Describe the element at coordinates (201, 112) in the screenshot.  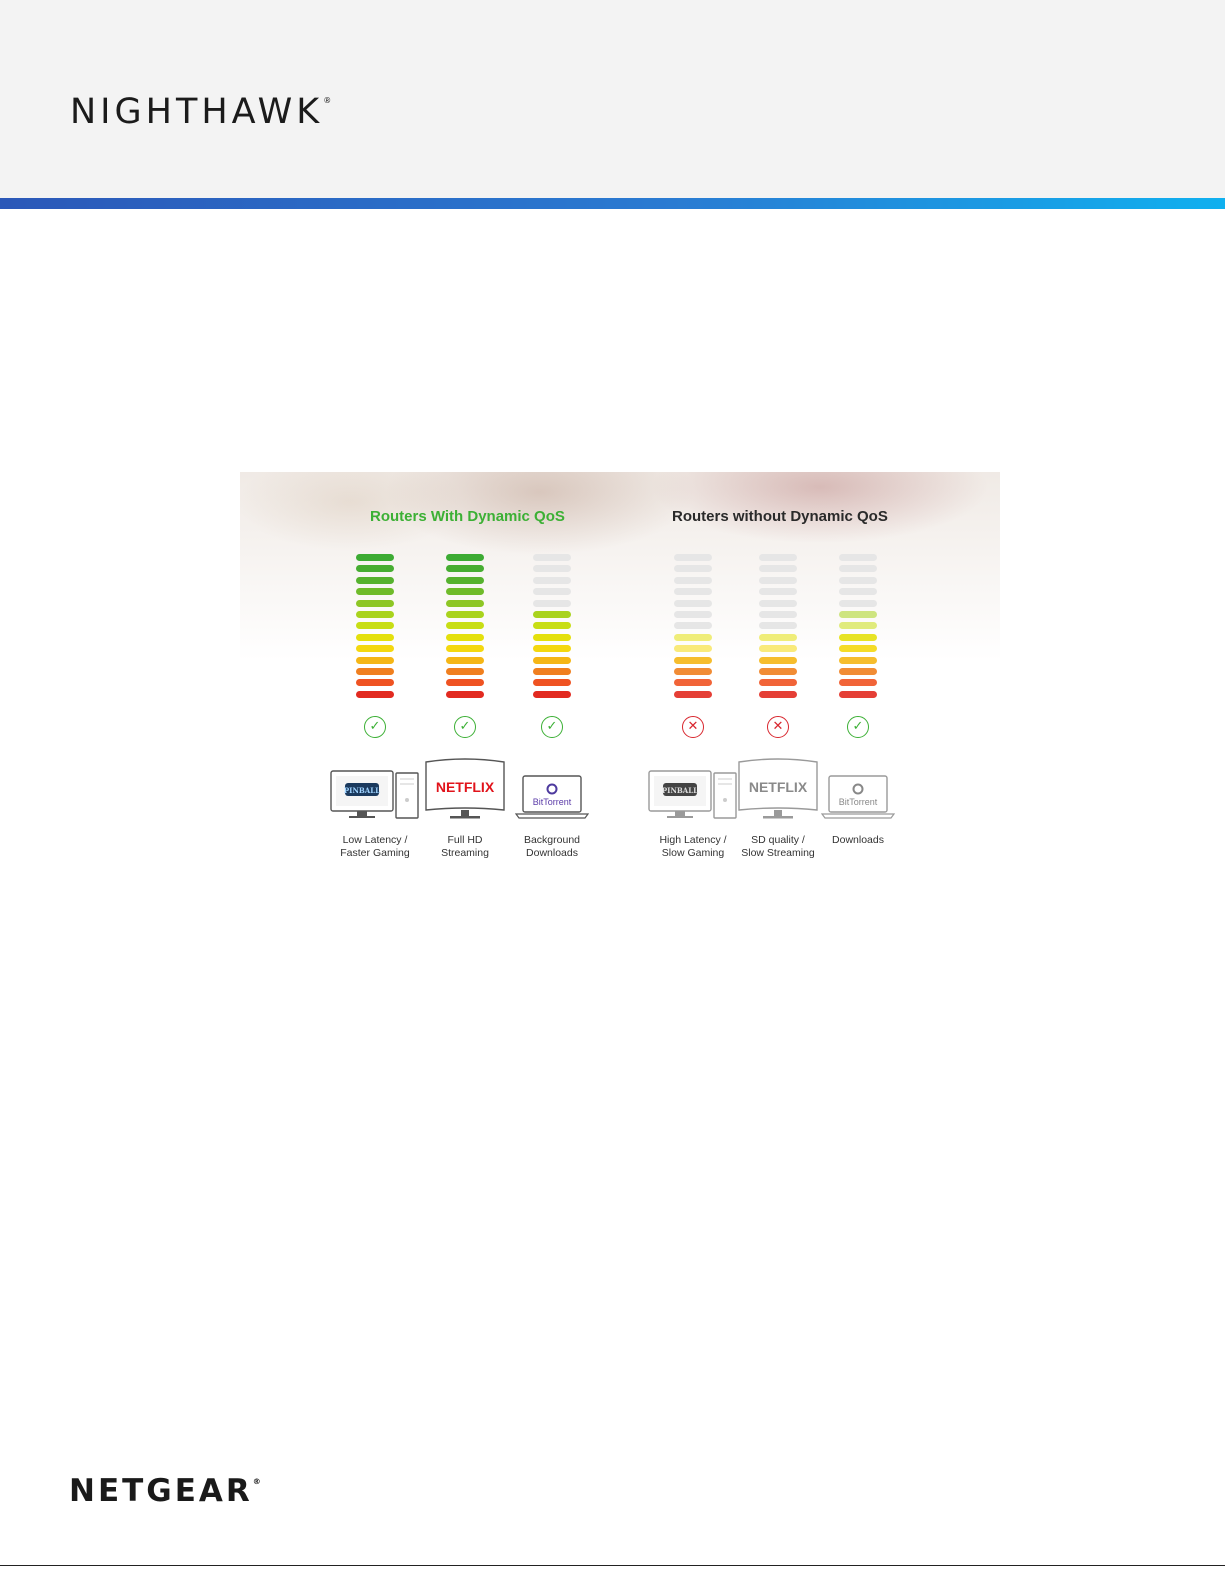
I see `nighthawk-logo: NIGHTHAWK®` at that location.